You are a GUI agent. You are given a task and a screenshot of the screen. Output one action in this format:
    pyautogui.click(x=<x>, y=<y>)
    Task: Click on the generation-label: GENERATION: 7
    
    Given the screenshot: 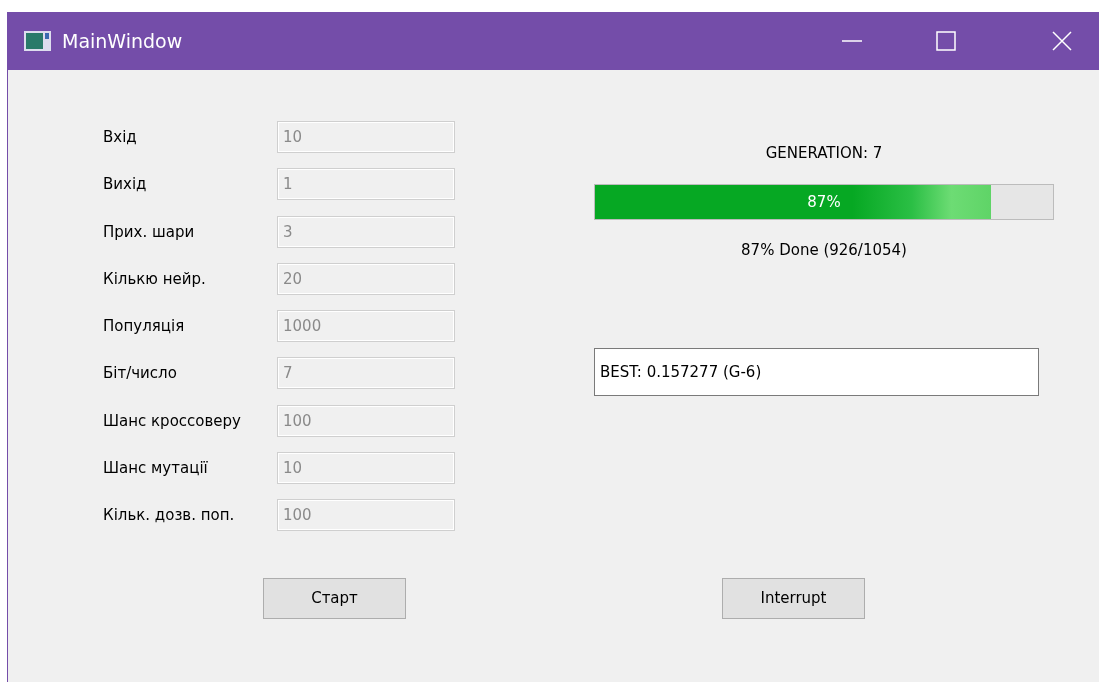 What is the action you would take?
    pyautogui.click(x=824, y=154)
    